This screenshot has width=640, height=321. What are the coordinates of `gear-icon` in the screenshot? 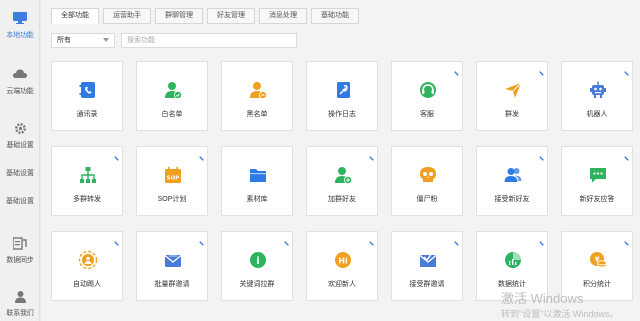 It's located at (20, 128).